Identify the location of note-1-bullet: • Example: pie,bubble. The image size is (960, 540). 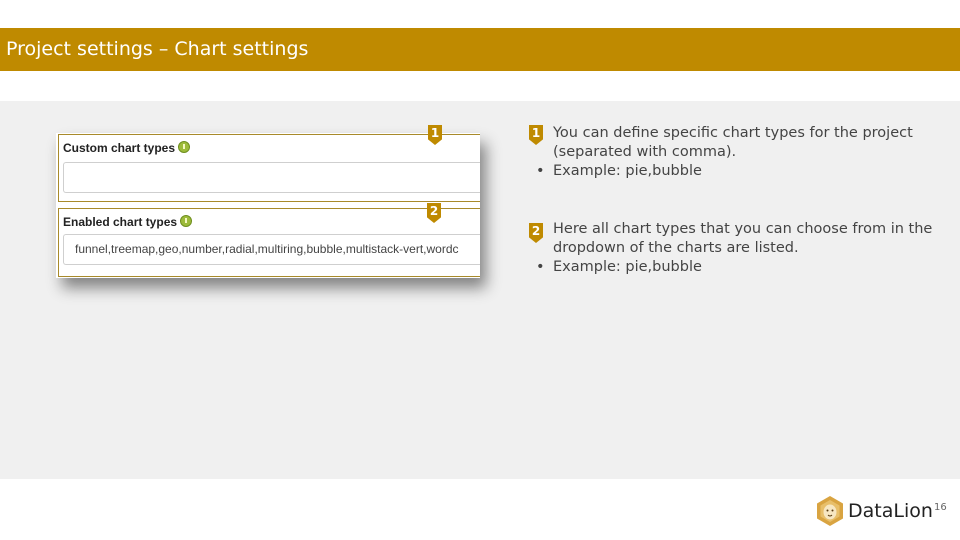
(619, 171).